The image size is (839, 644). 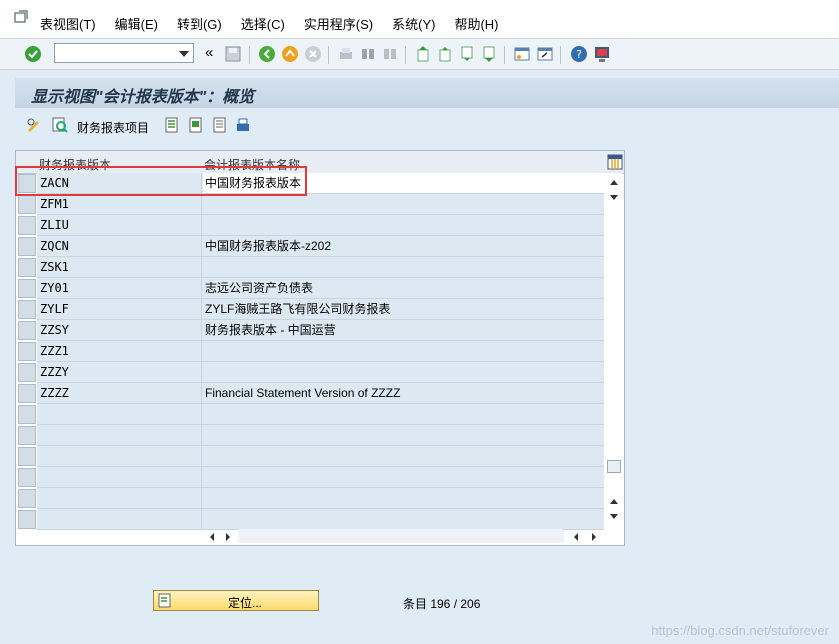 What do you see at coordinates (614, 349) in the screenshot?
I see `vertical-scrollbar` at bounding box center [614, 349].